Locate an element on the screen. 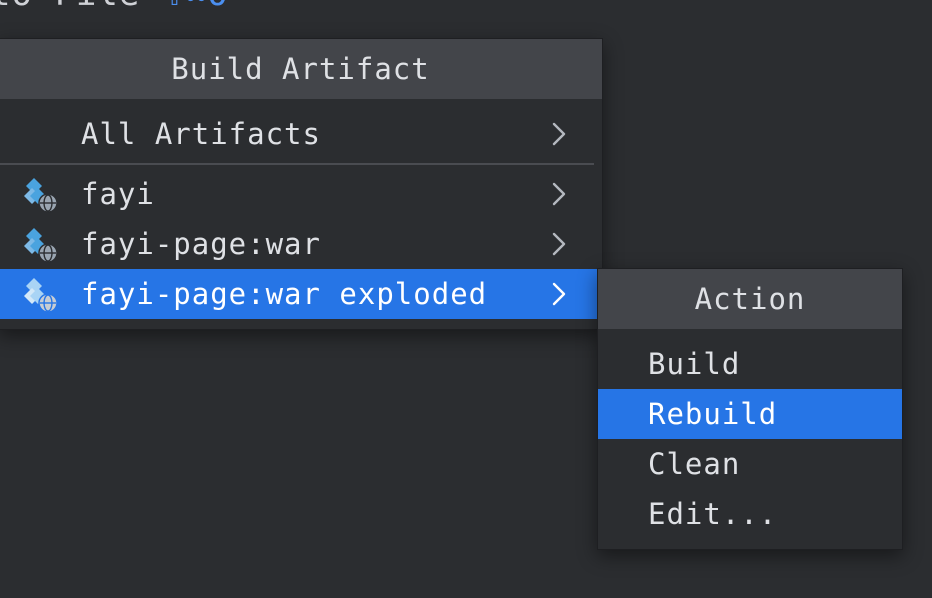  background-hint-text: to File is located at coordinates (70, 7).